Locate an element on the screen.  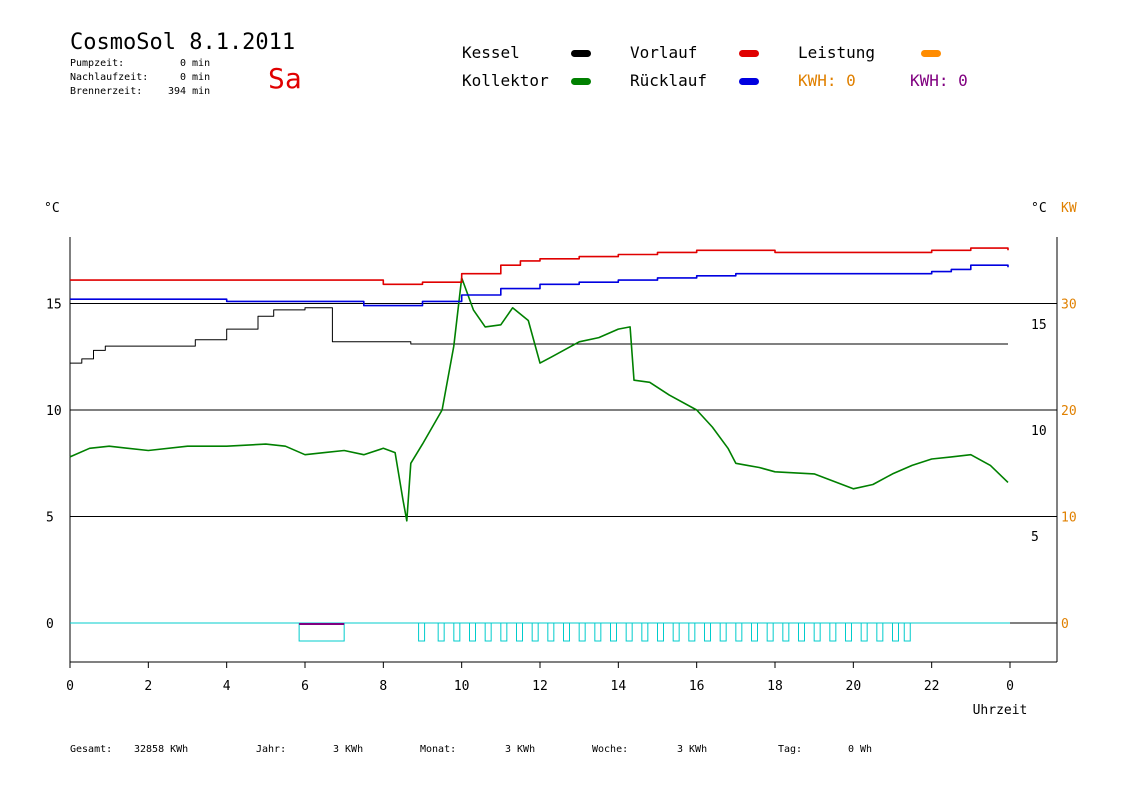
footer-monat-value: 3 KWh is located at coordinates (520, 749).